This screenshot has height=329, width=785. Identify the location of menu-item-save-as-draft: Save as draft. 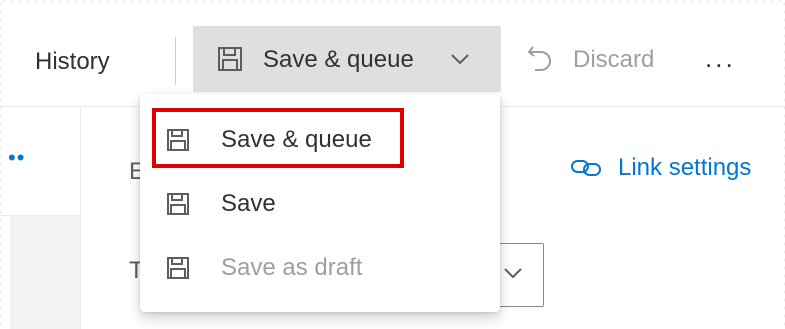
(320, 267).